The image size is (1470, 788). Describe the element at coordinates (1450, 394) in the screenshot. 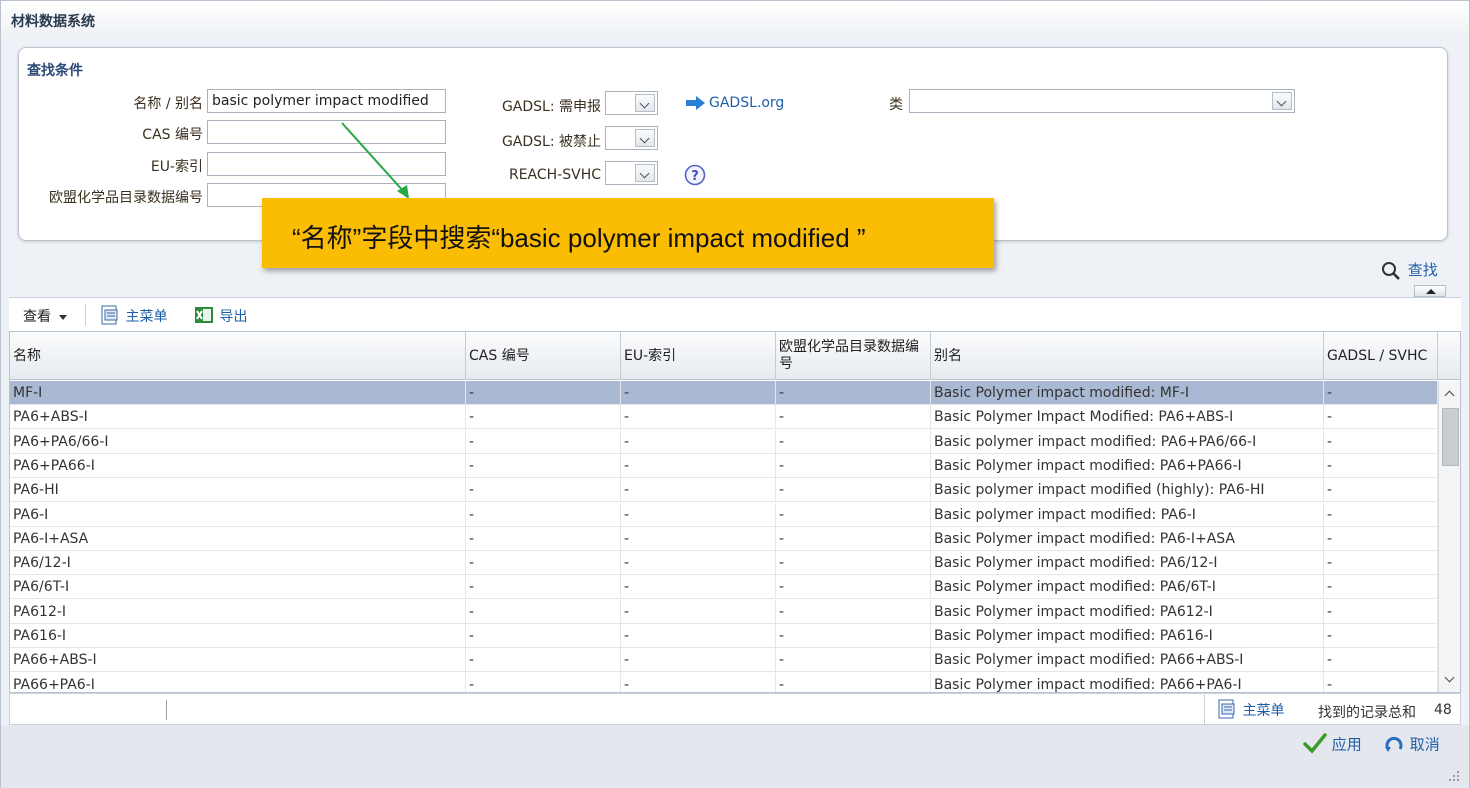

I see `scroll-up-icon` at that location.